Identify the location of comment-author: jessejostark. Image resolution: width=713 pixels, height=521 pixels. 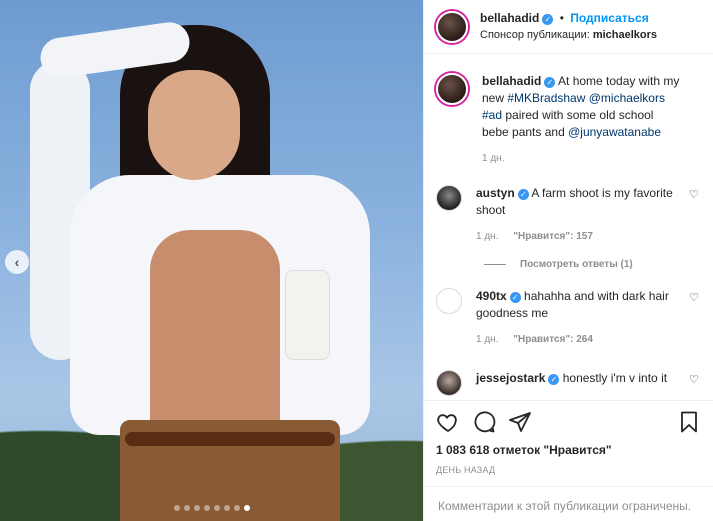
(510, 378).